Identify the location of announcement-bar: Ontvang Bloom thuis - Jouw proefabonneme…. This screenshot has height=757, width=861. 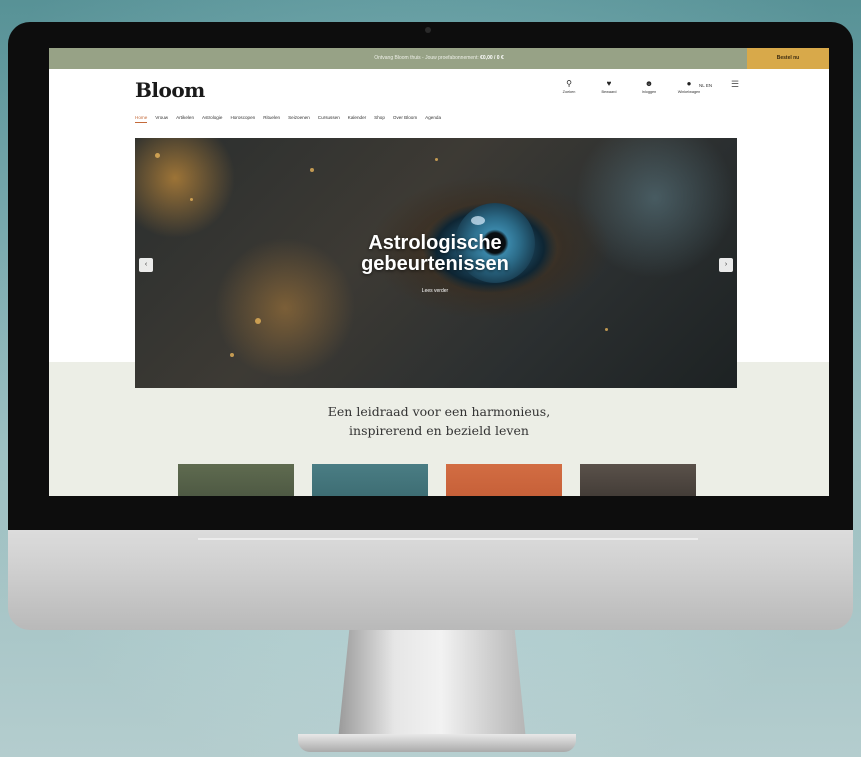
(439, 58).